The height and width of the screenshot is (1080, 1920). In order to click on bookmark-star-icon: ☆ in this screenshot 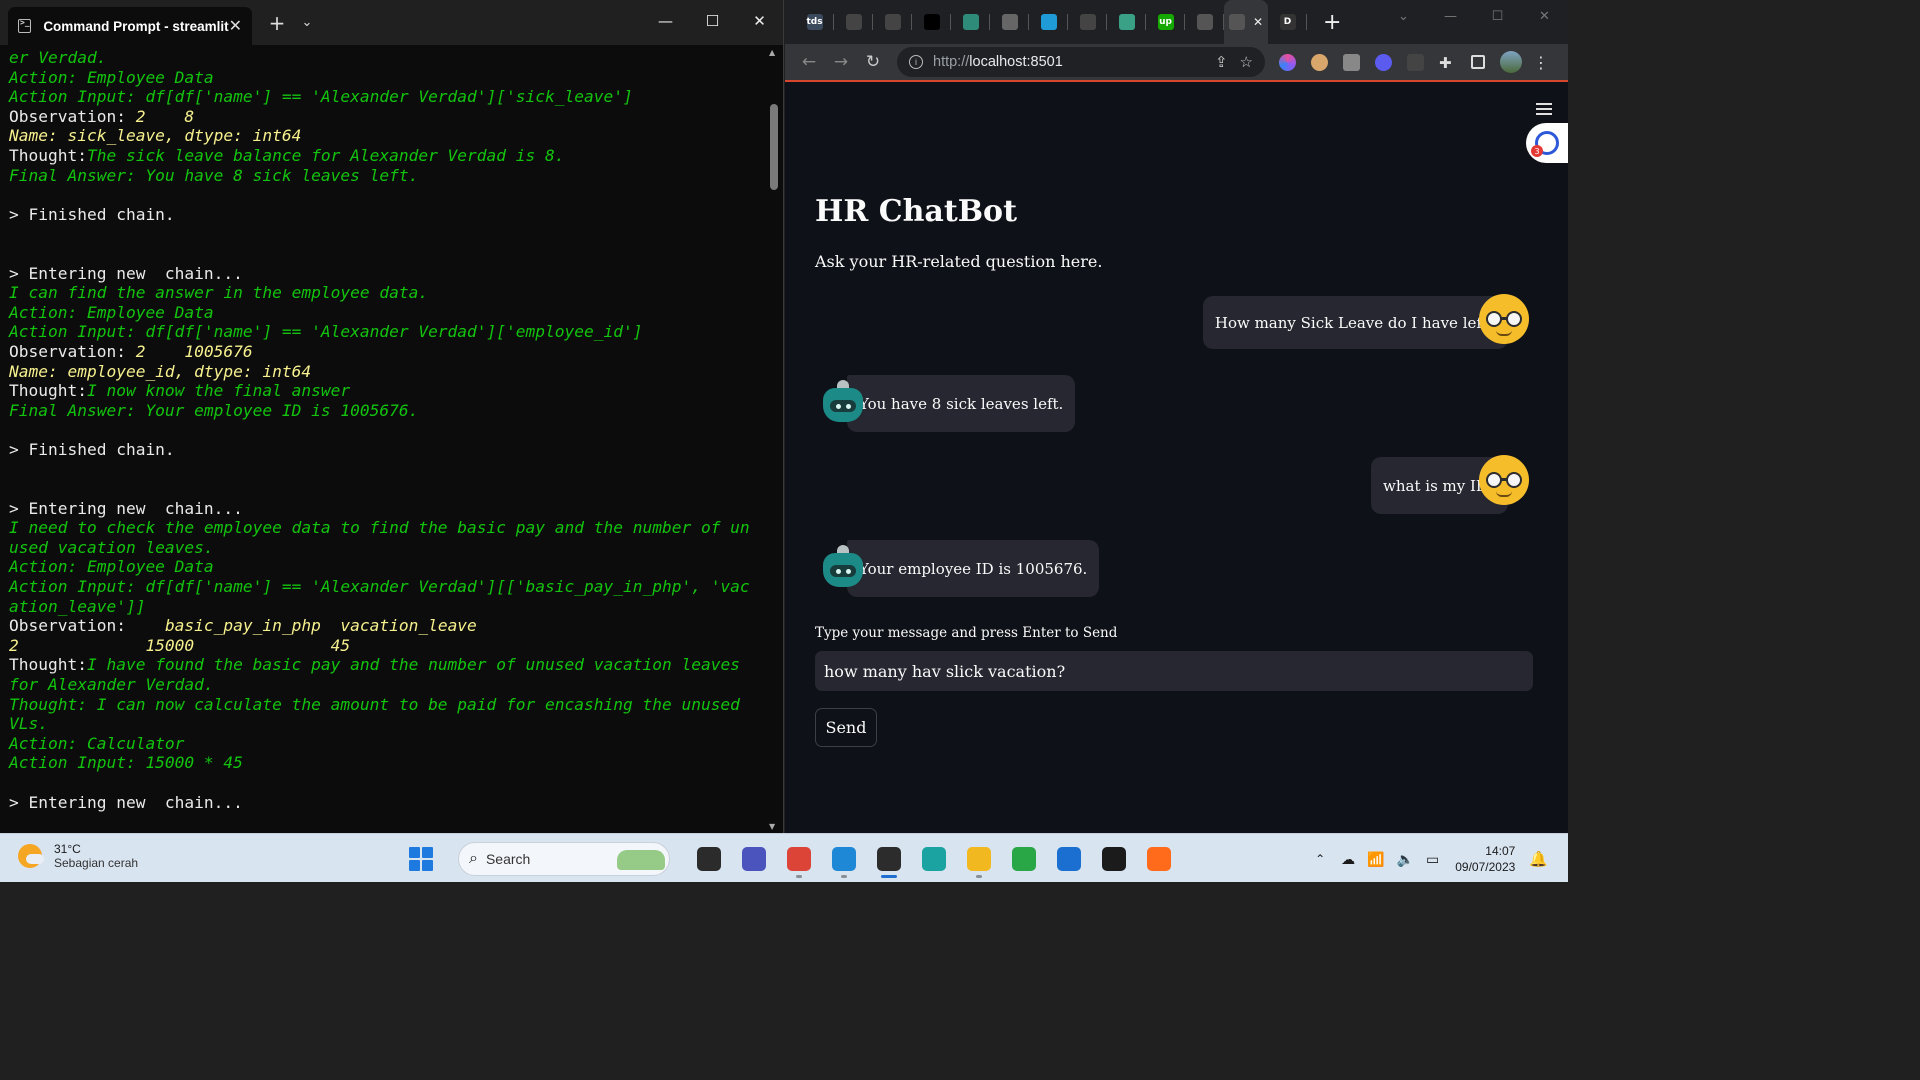, I will do `click(1246, 62)`.